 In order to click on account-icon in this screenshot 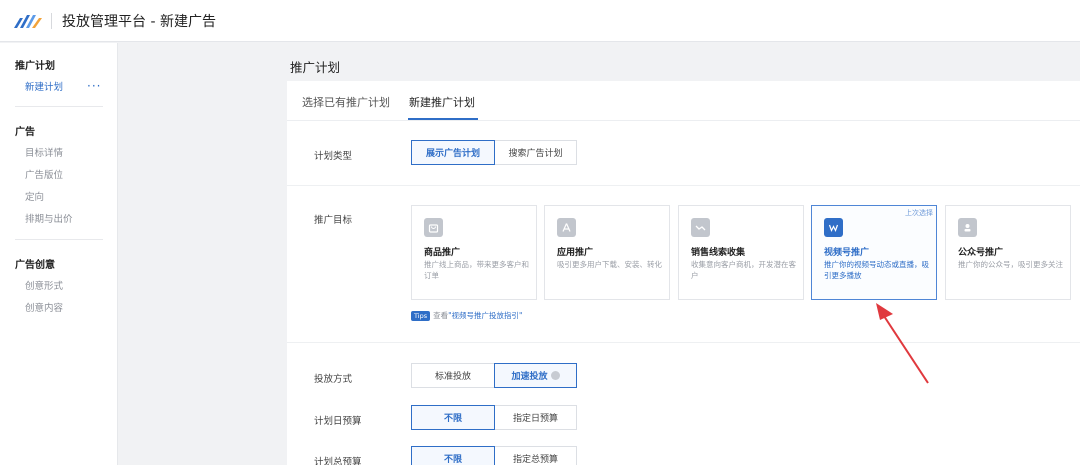, I will do `click(967, 227)`.